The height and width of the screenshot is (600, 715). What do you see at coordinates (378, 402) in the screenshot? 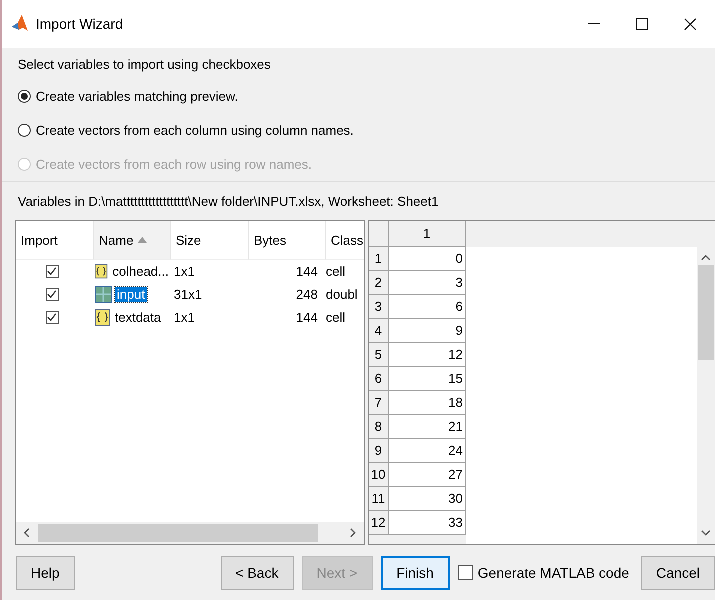
I see `row-number: 7` at bounding box center [378, 402].